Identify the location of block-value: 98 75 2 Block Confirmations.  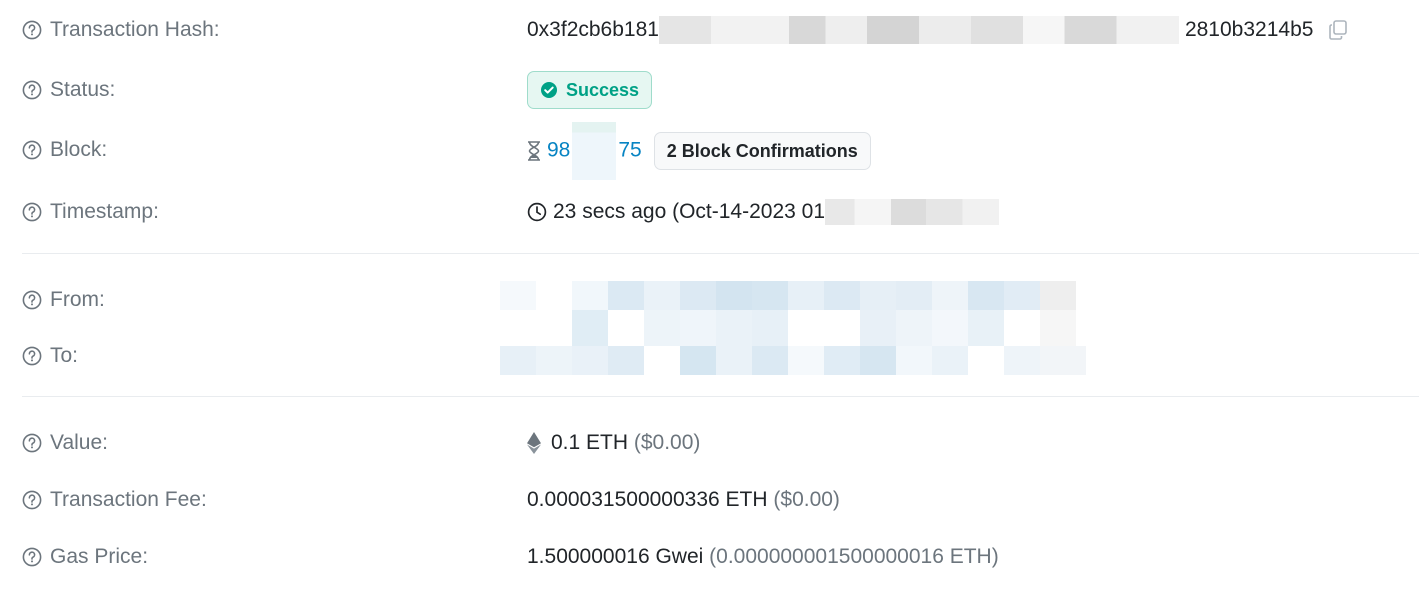
(699, 151).